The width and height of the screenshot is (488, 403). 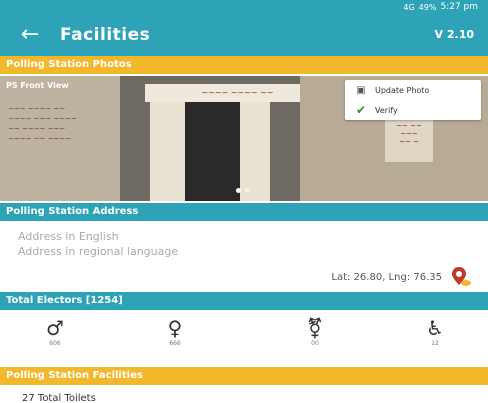 I want to click on address-section-header: Polling Station Address, so click(x=244, y=212).